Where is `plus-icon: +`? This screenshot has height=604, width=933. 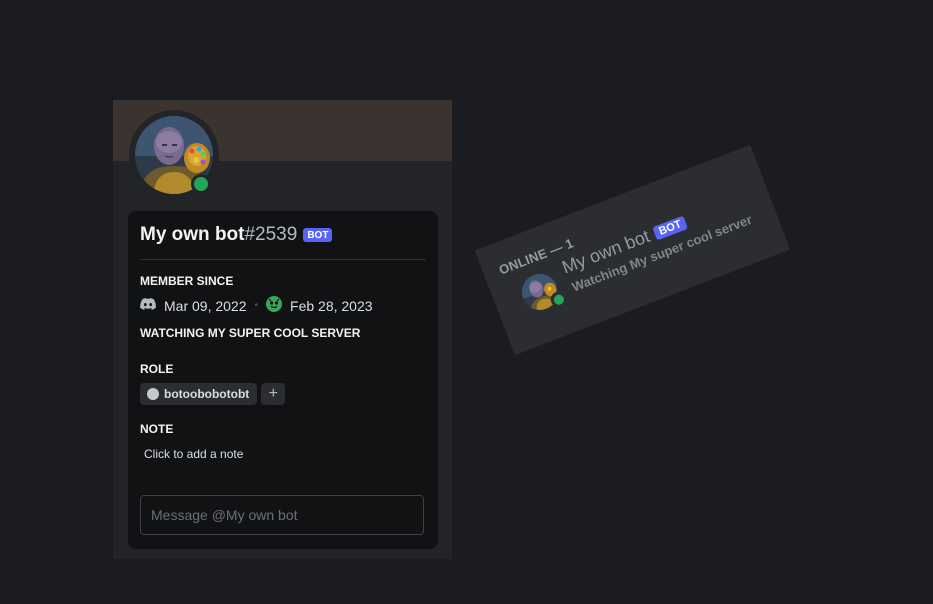 plus-icon: + is located at coordinates (273, 393).